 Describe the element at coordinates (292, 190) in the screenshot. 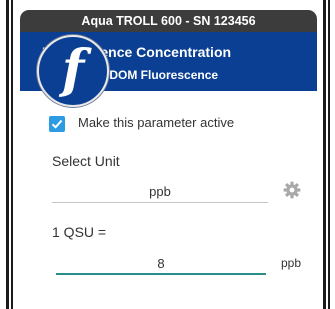

I see `gear-icon` at that location.